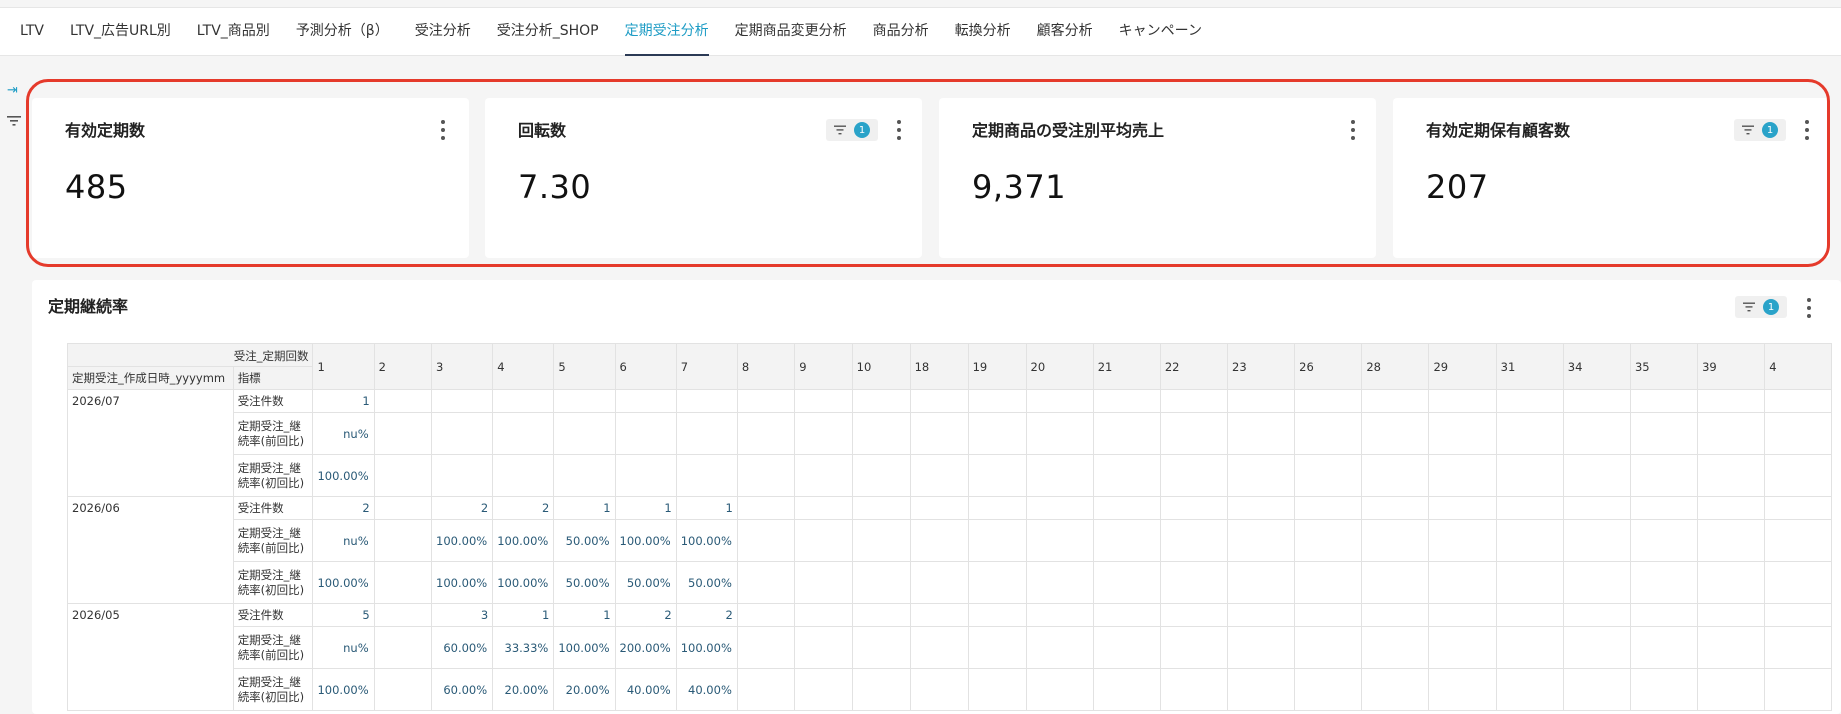 The height and width of the screenshot is (714, 1841). Describe the element at coordinates (12, 90) in the screenshot. I see `expand-sidebar-icon: ⇥` at that location.